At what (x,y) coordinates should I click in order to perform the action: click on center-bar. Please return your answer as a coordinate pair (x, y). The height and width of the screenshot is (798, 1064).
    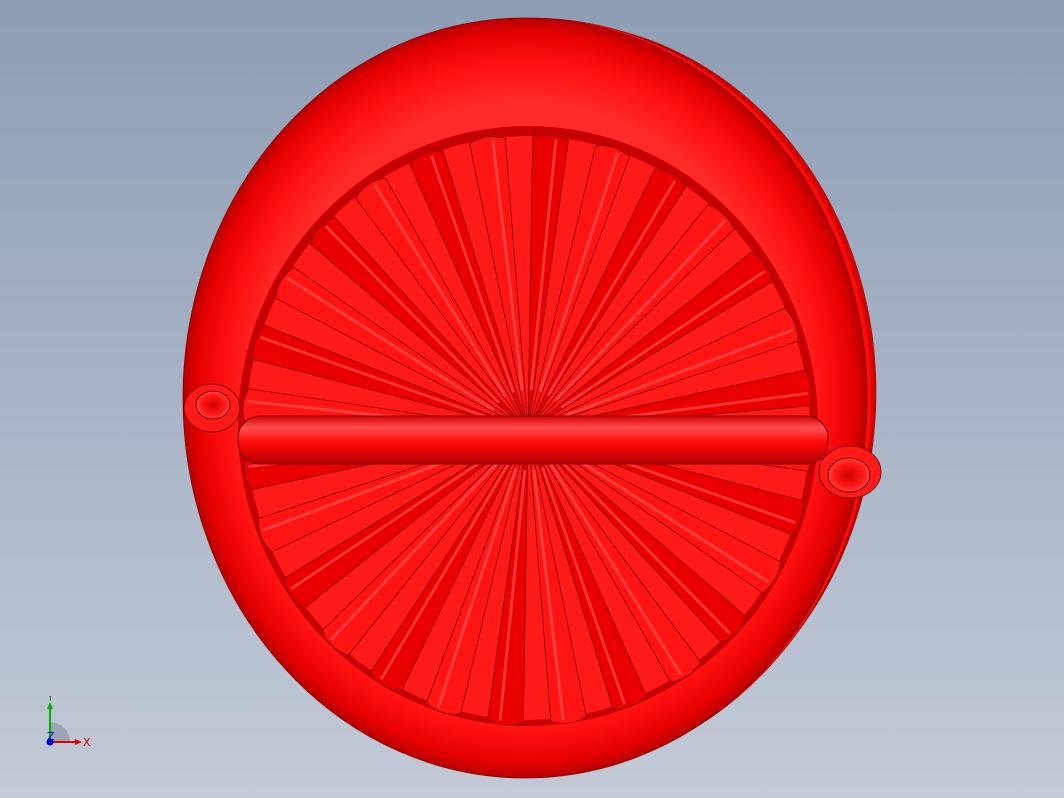
    Looking at the image, I should click on (533, 440).